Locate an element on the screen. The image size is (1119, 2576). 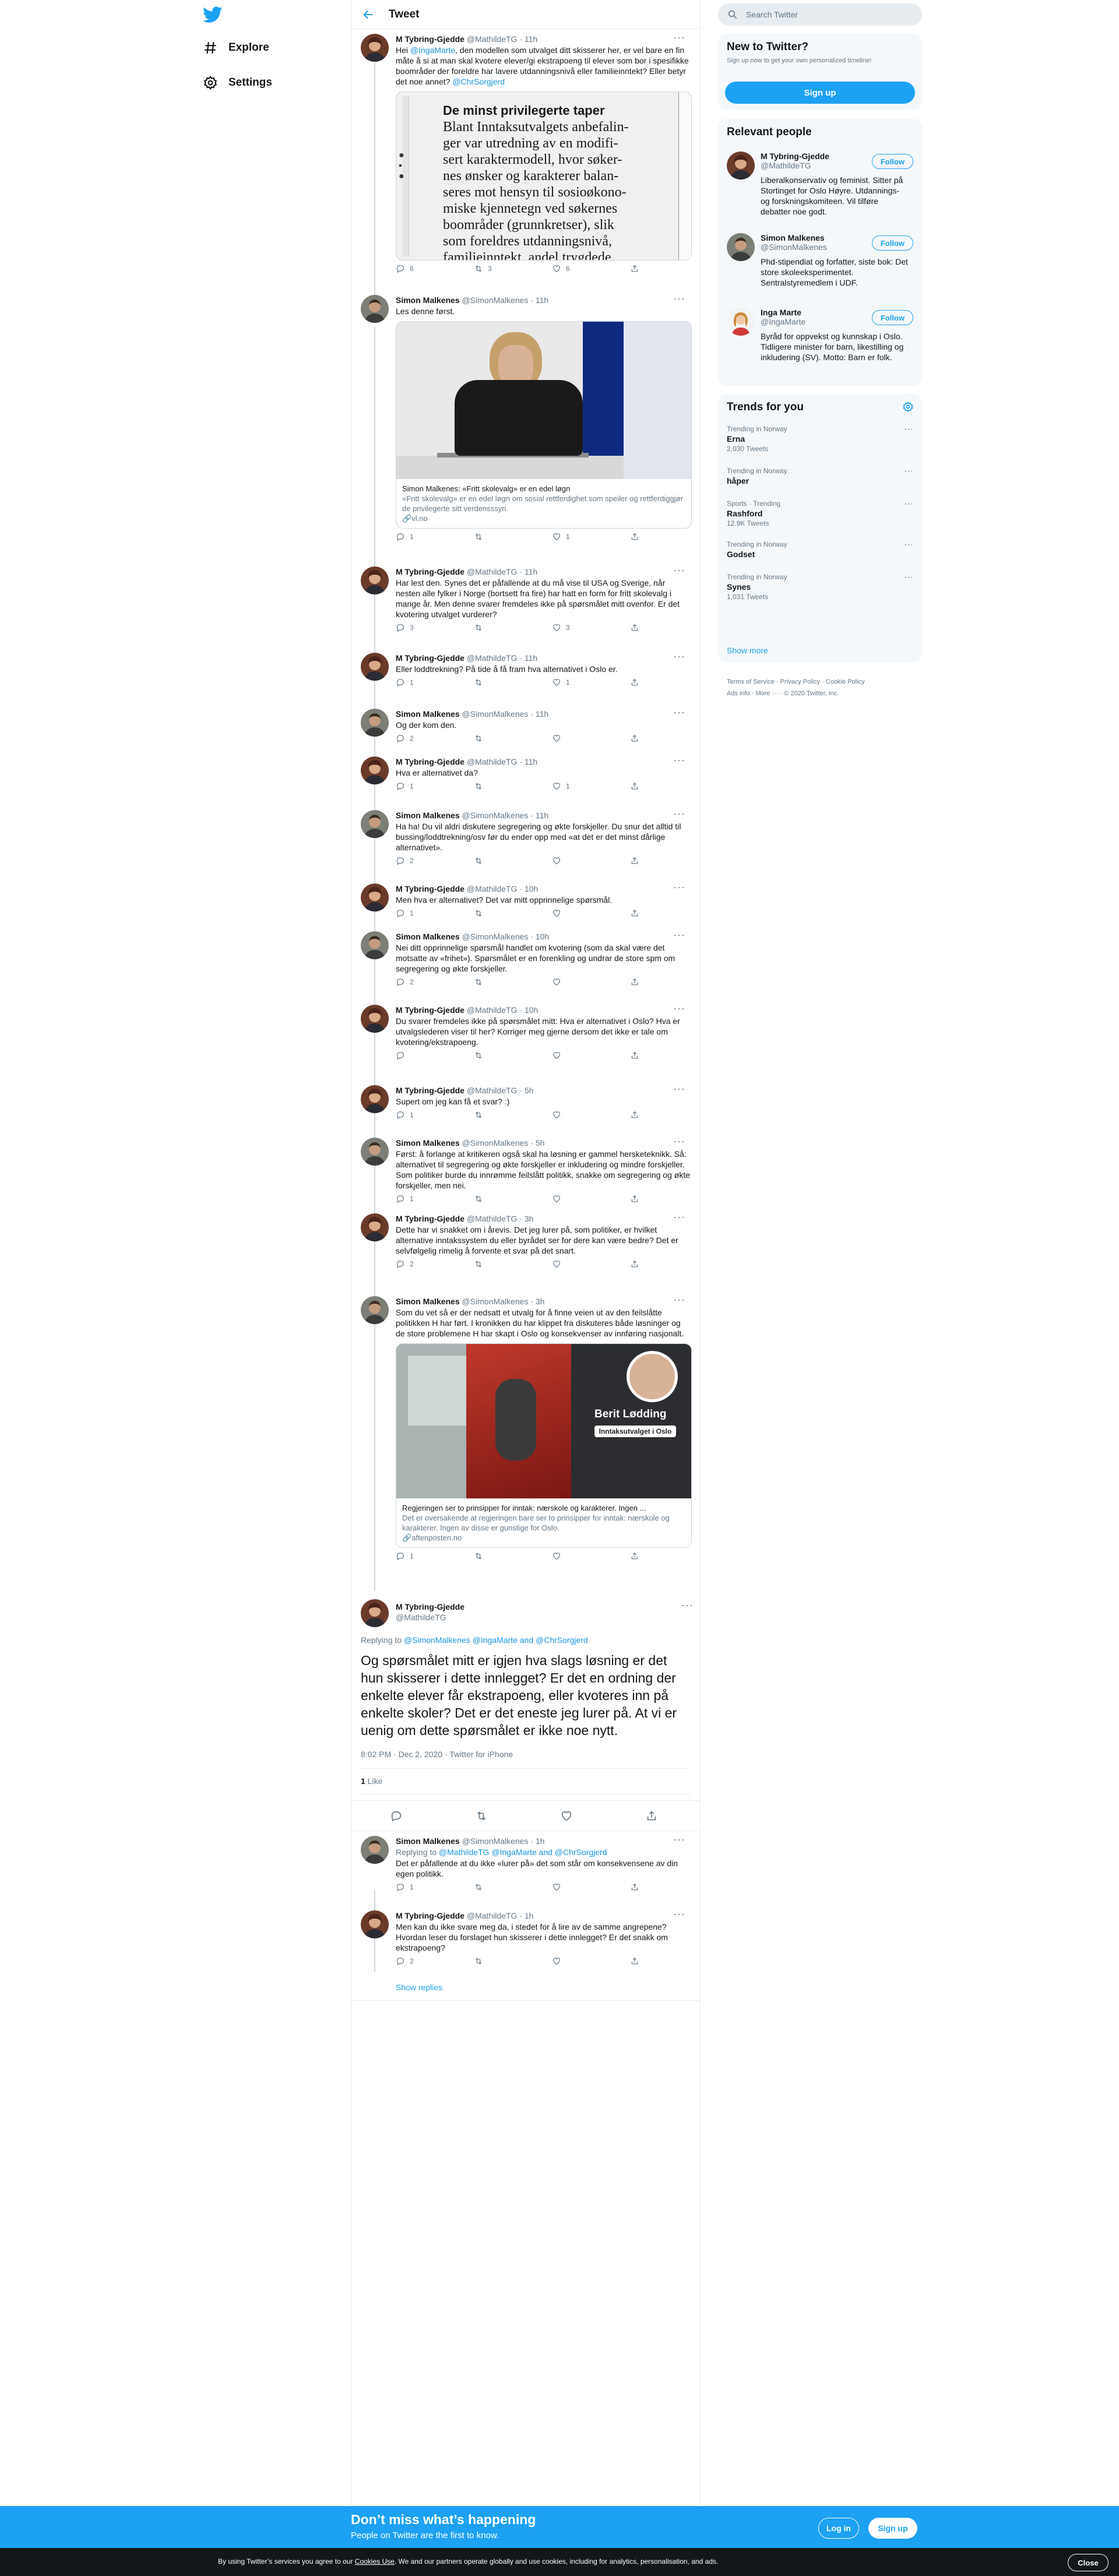
cookie-link: Cookies Use is located at coordinates (375, 2562).